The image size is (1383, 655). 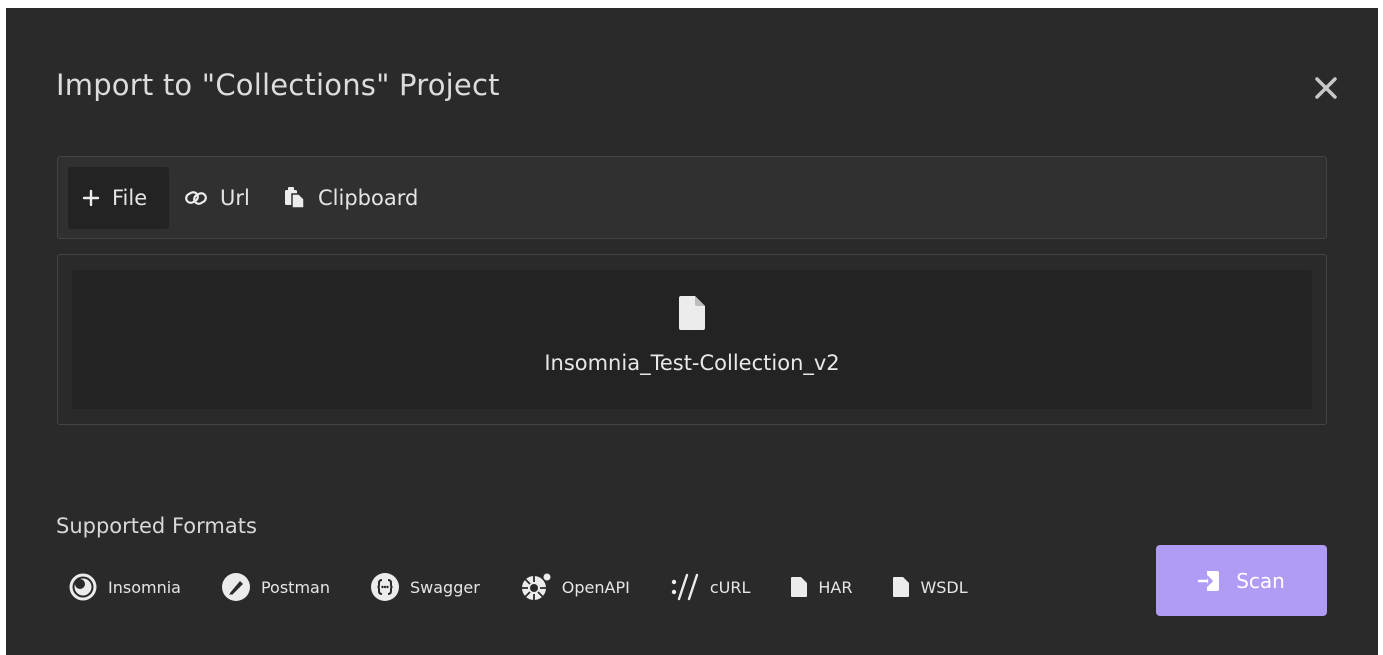 I want to click on format-swagger: Swagger, so click(x=425, y=587).